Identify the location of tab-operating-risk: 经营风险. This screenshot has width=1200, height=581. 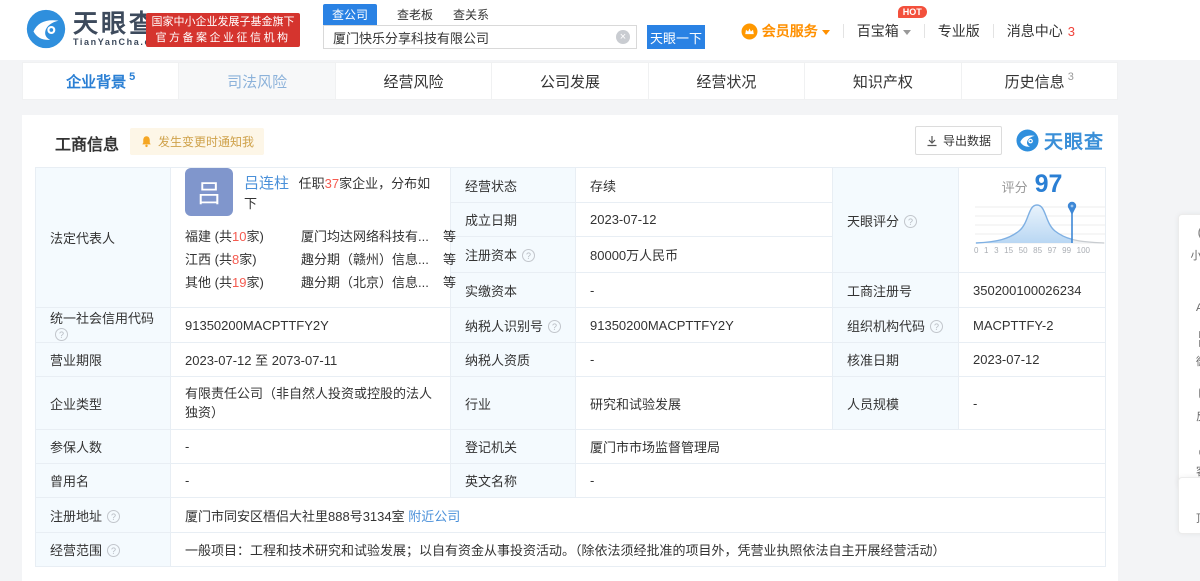
(413, 81).